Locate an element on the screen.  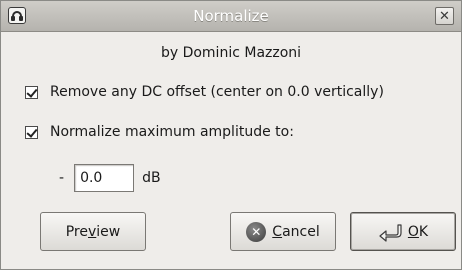
ok-label-post: K is located at coordinates (423, 231).